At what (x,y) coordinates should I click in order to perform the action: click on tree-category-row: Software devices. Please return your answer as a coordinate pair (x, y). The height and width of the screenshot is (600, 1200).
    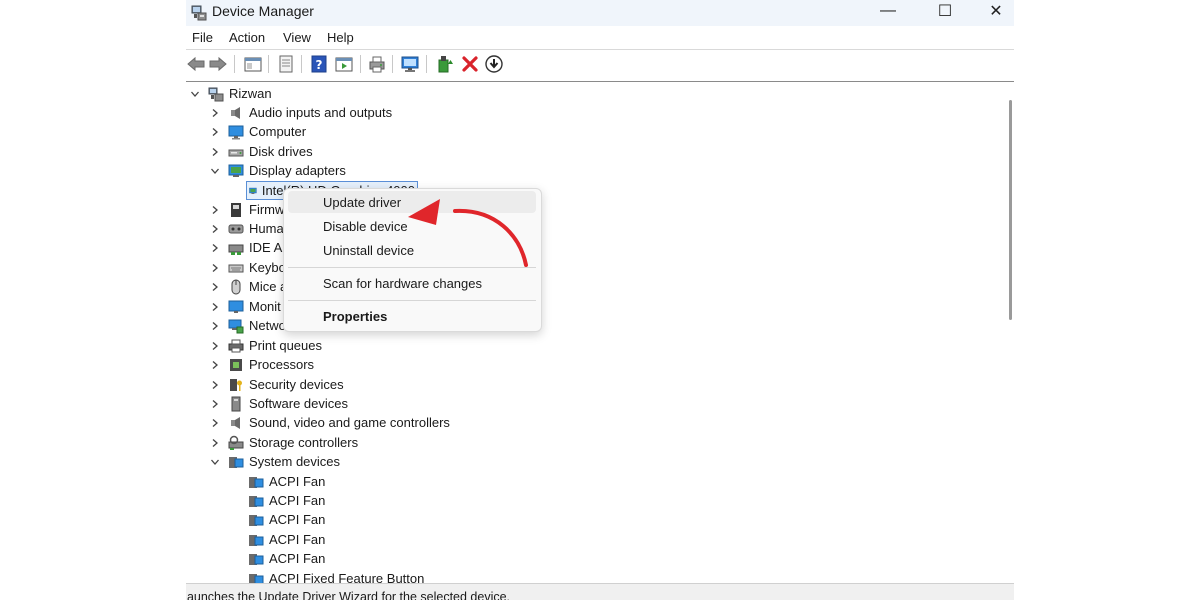
    Looking at the image, I should click on (279, 403).